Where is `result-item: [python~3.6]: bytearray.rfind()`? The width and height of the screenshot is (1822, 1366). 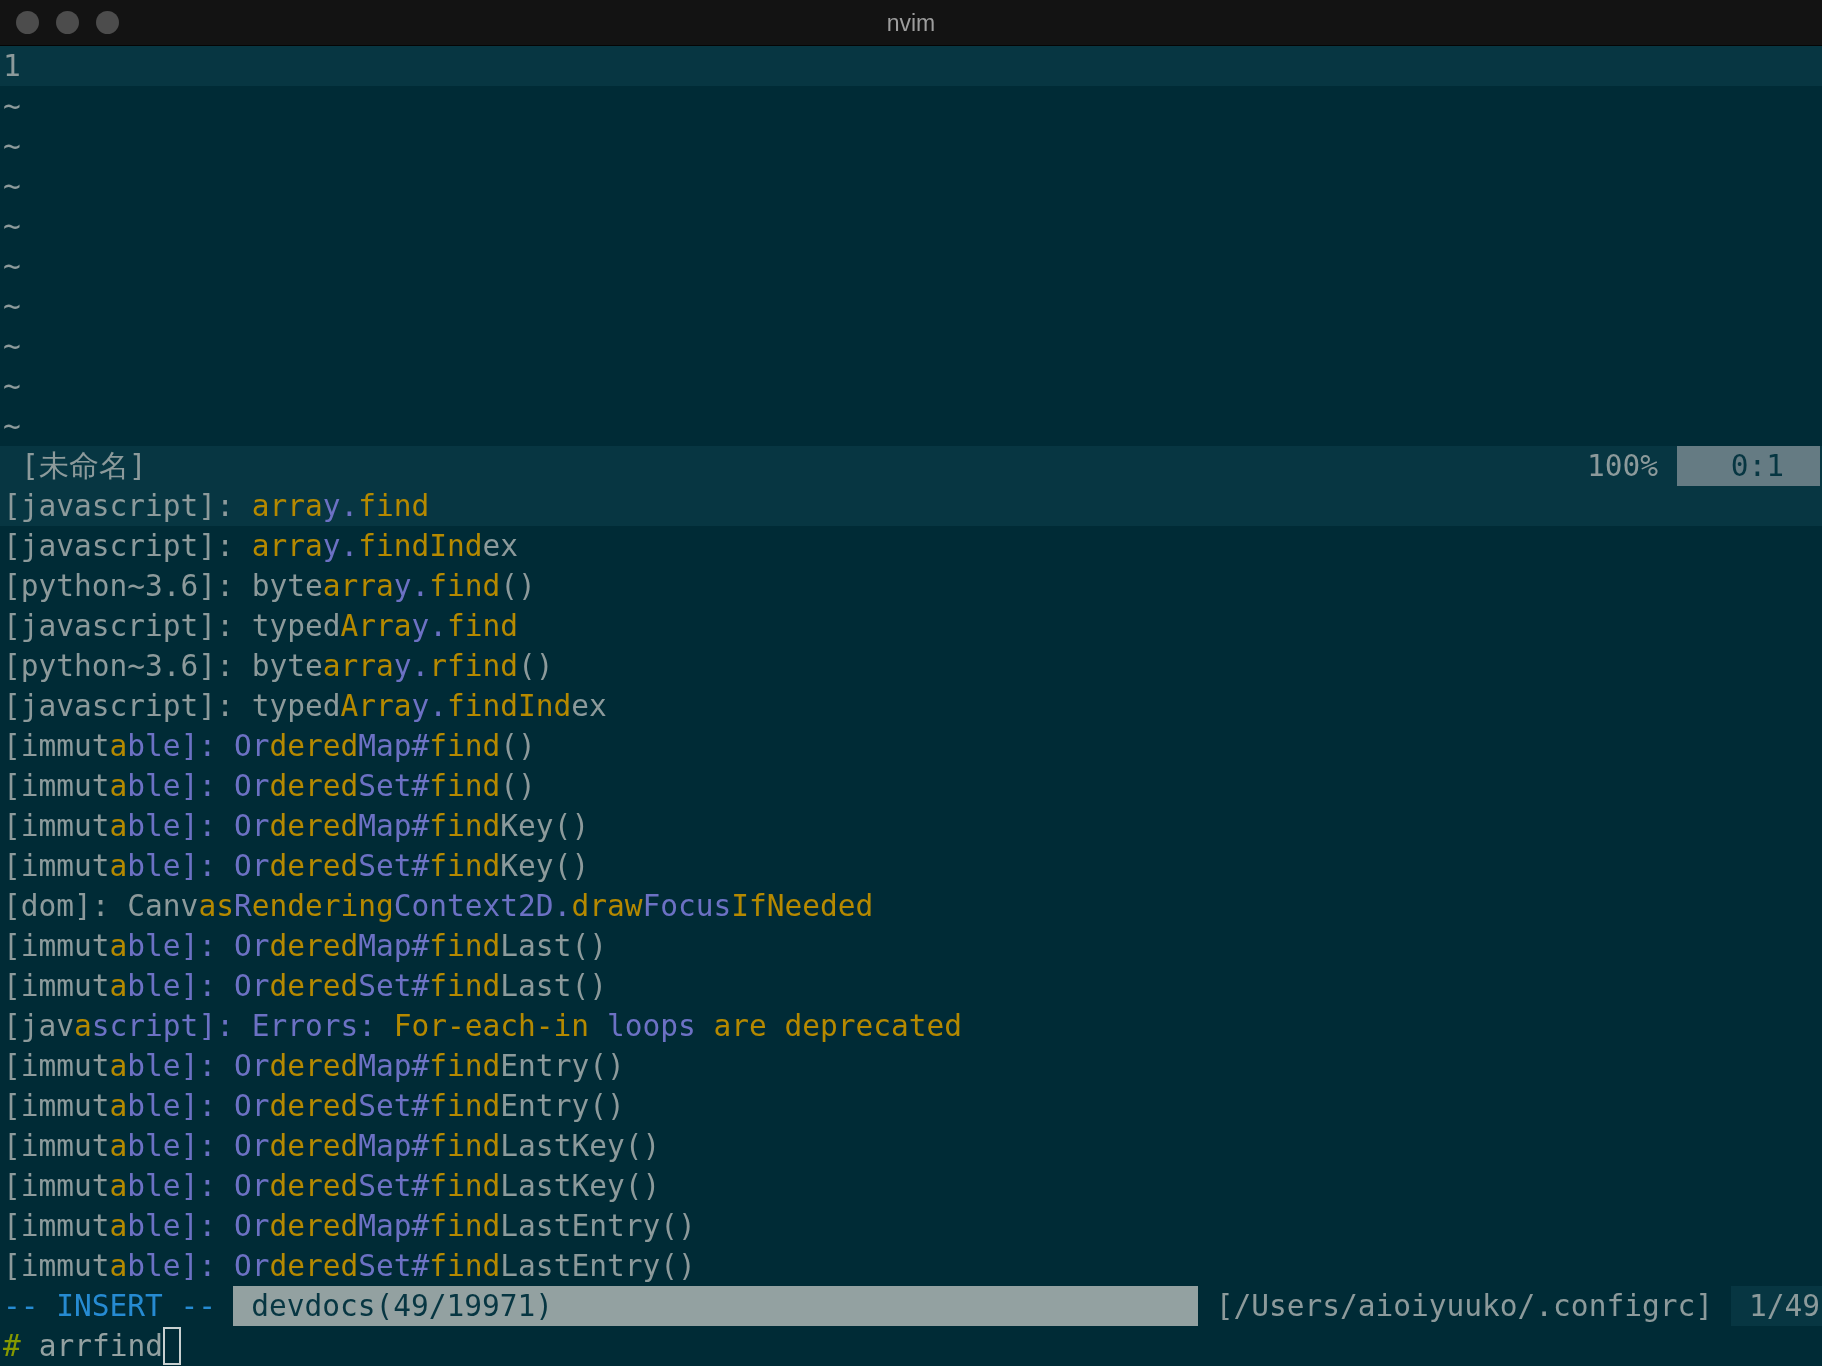
result-item: [python~3.6]: bytearray.rfind() is located at coordinates (911, 666).